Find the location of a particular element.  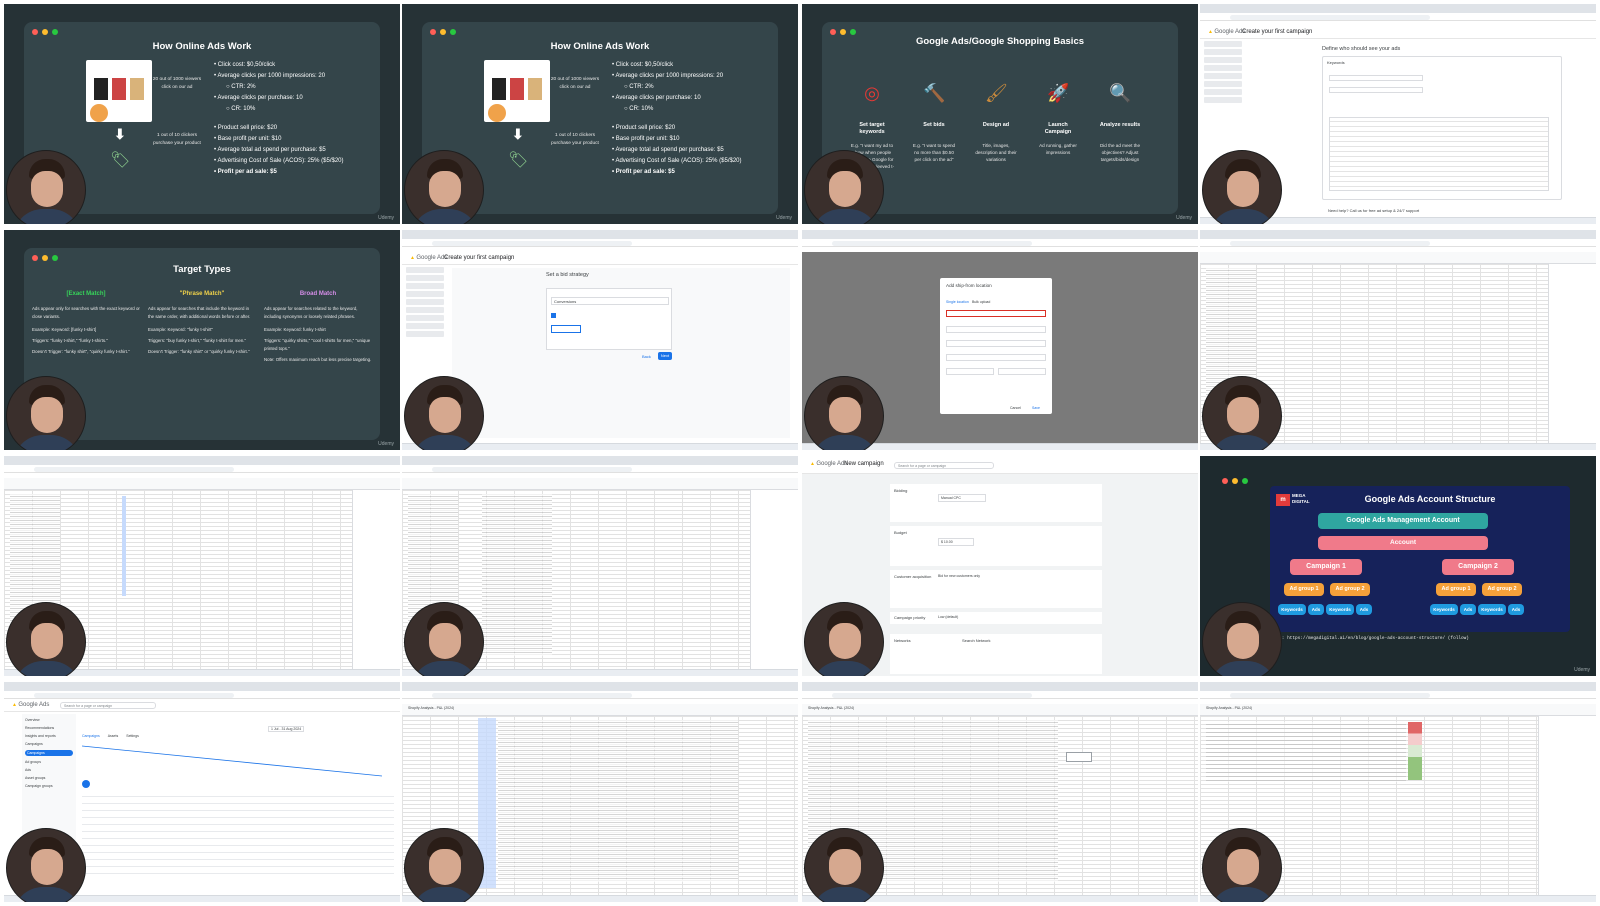

city-input is located at coordinates (996, 357).